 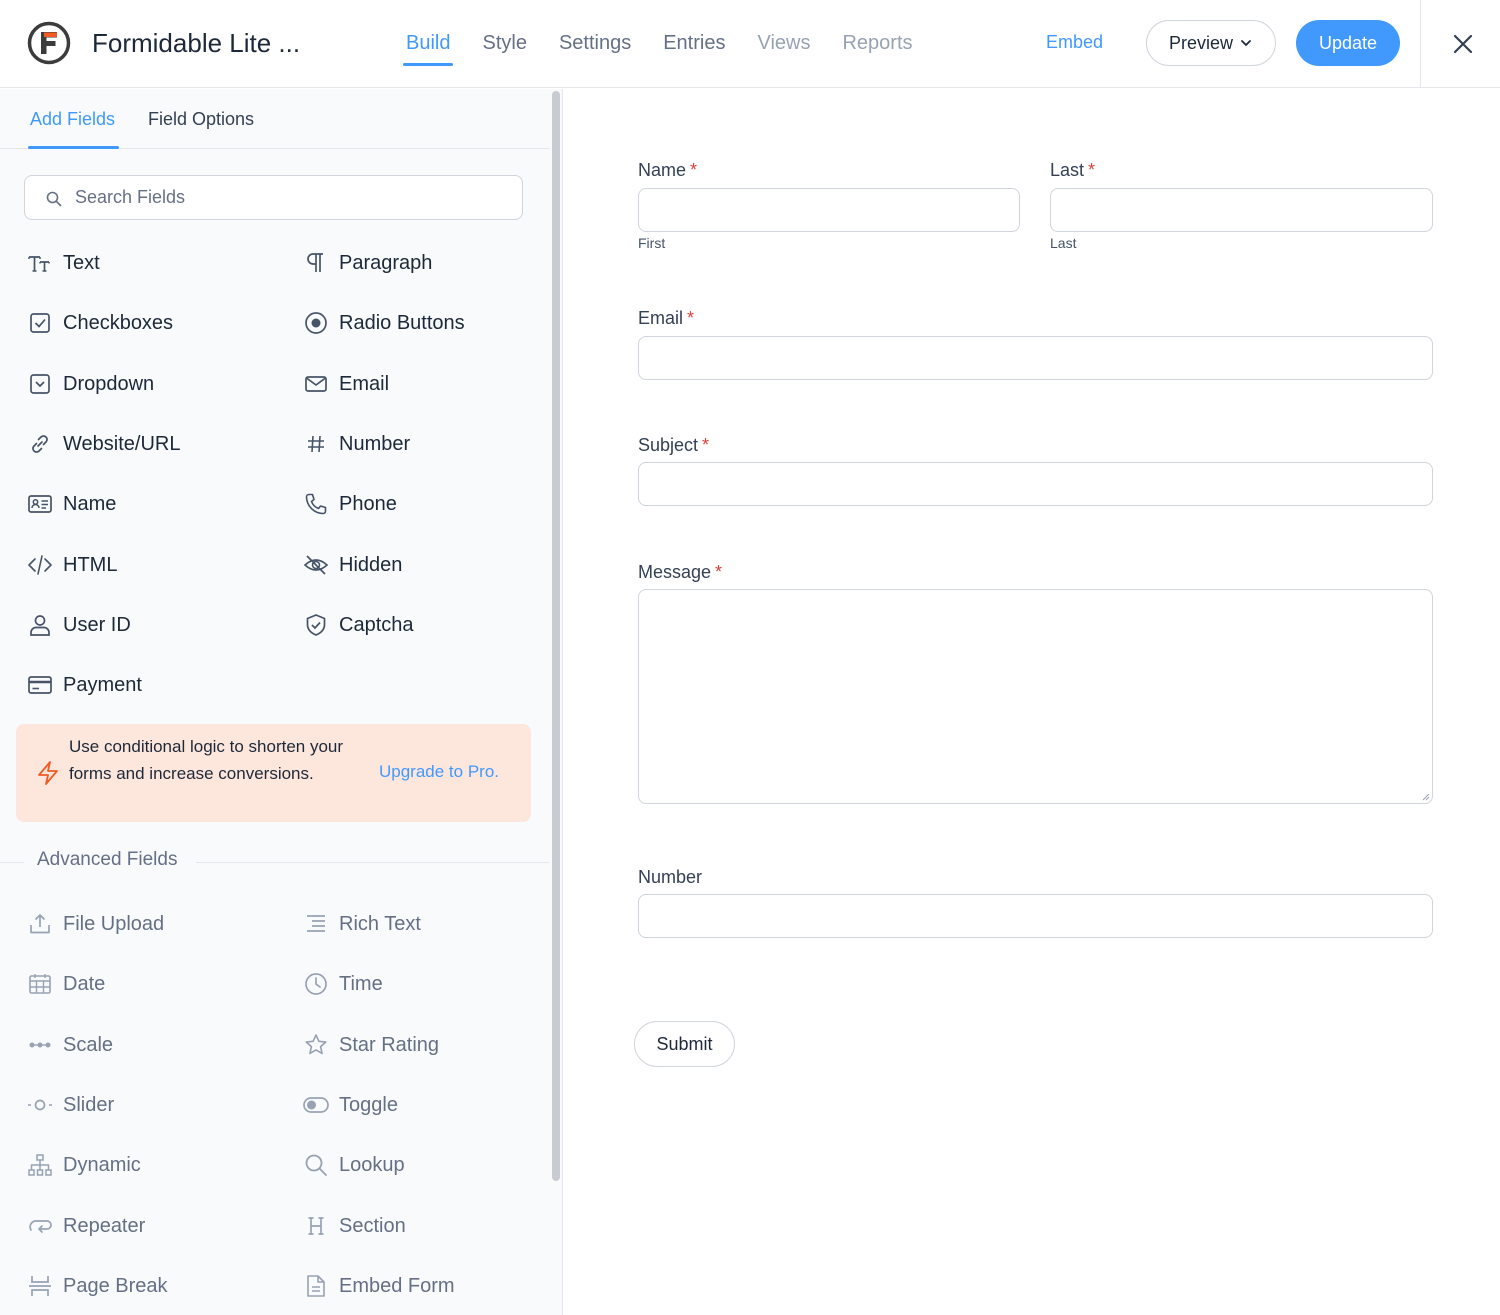 I want to click on field-label: Payment, so click(x=102, y=684).